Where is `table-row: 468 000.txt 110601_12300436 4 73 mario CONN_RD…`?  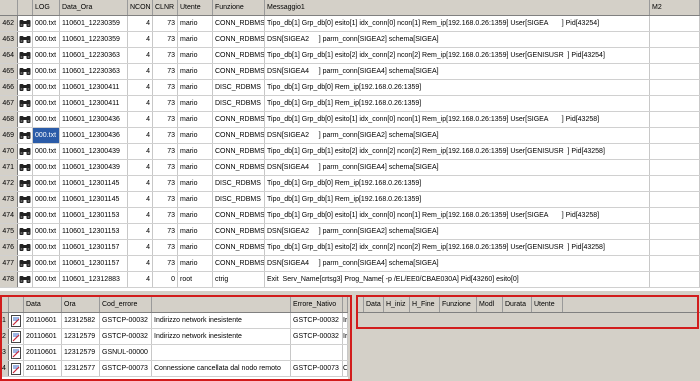 table-row: 468 000.txt 110601_12300436 4 73 mario CONN_RD… is located at coordinates (350, 120).